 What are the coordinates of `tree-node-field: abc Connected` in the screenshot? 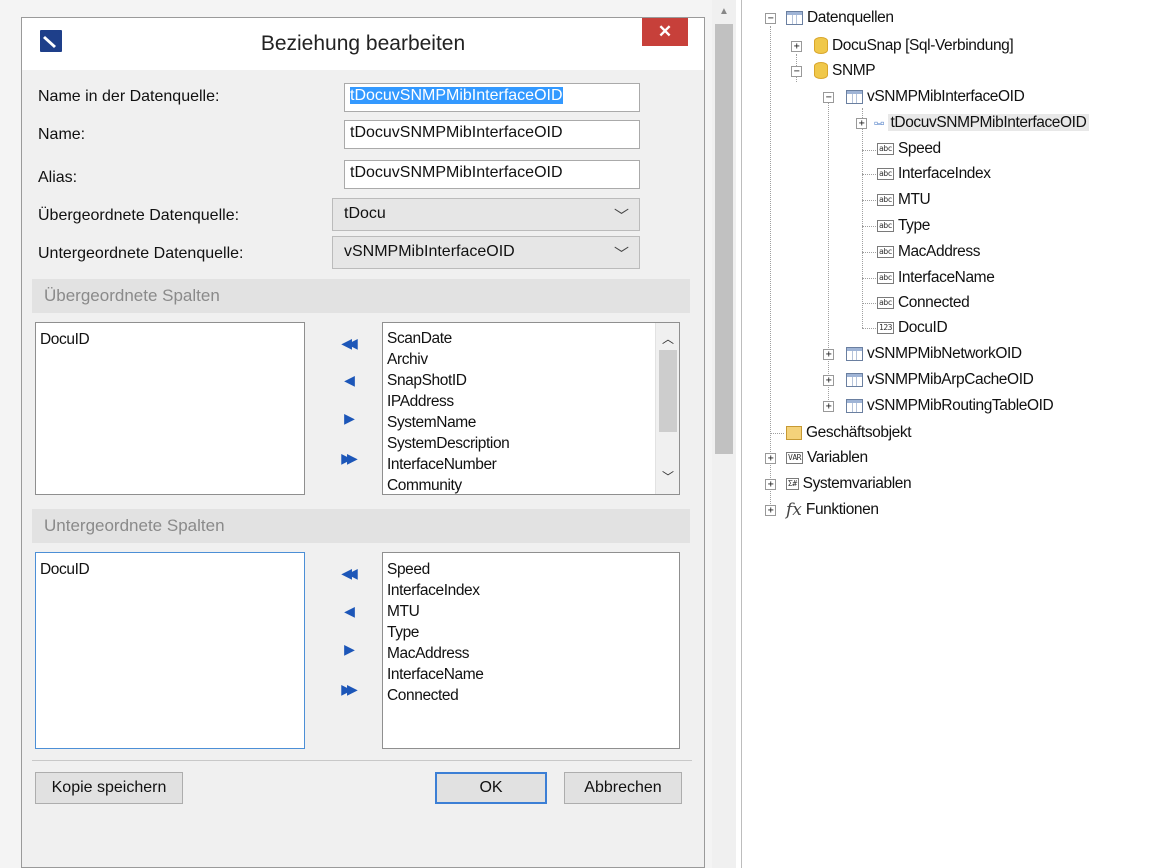 It's located at (923, 303).